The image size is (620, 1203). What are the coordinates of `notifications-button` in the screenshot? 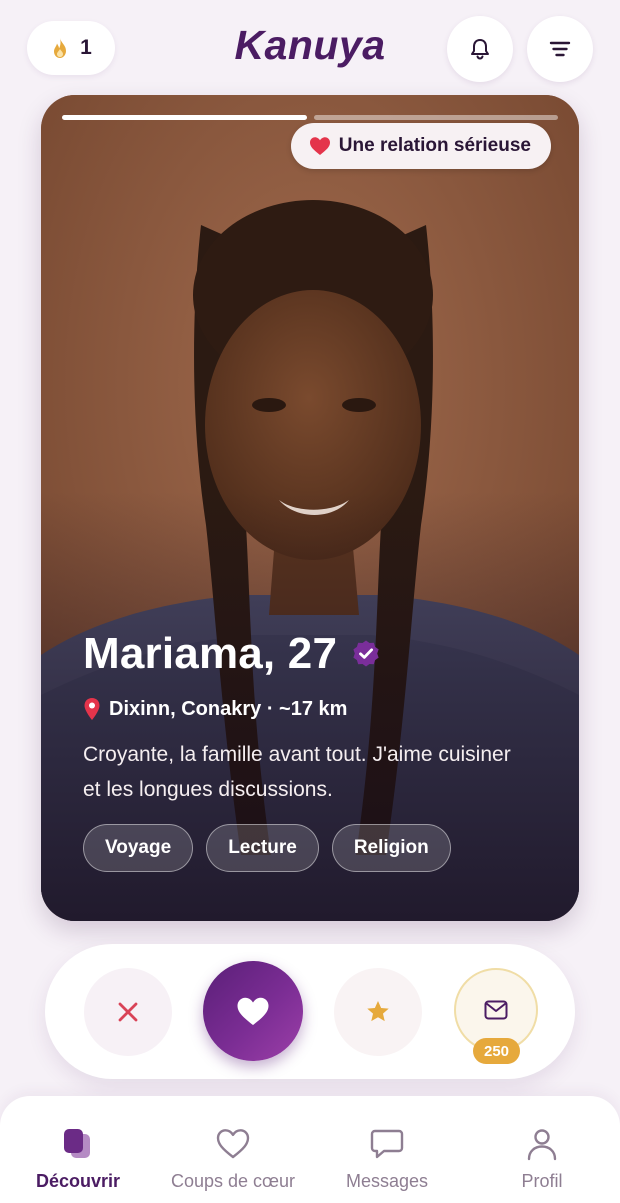 It's located at (480, 49).